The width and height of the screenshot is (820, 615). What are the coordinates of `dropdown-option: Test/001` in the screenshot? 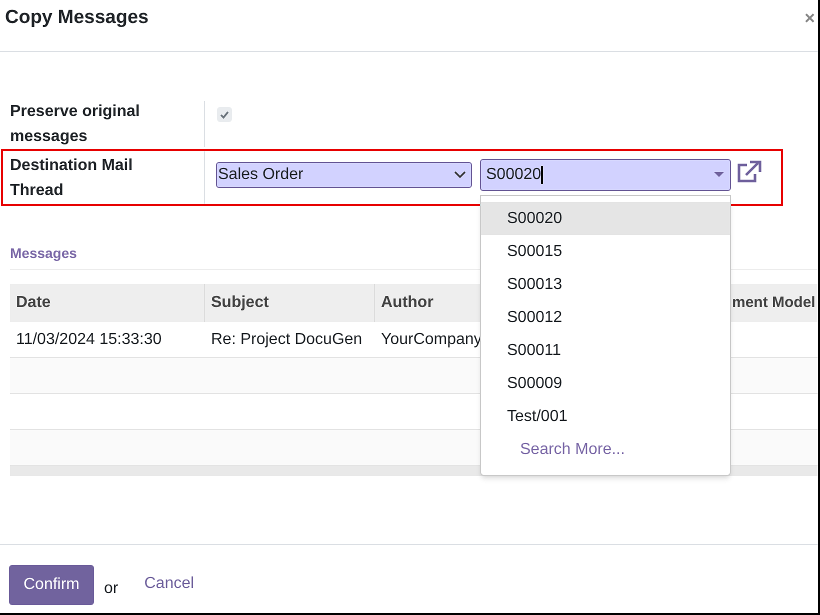 It's located at (605, 416).